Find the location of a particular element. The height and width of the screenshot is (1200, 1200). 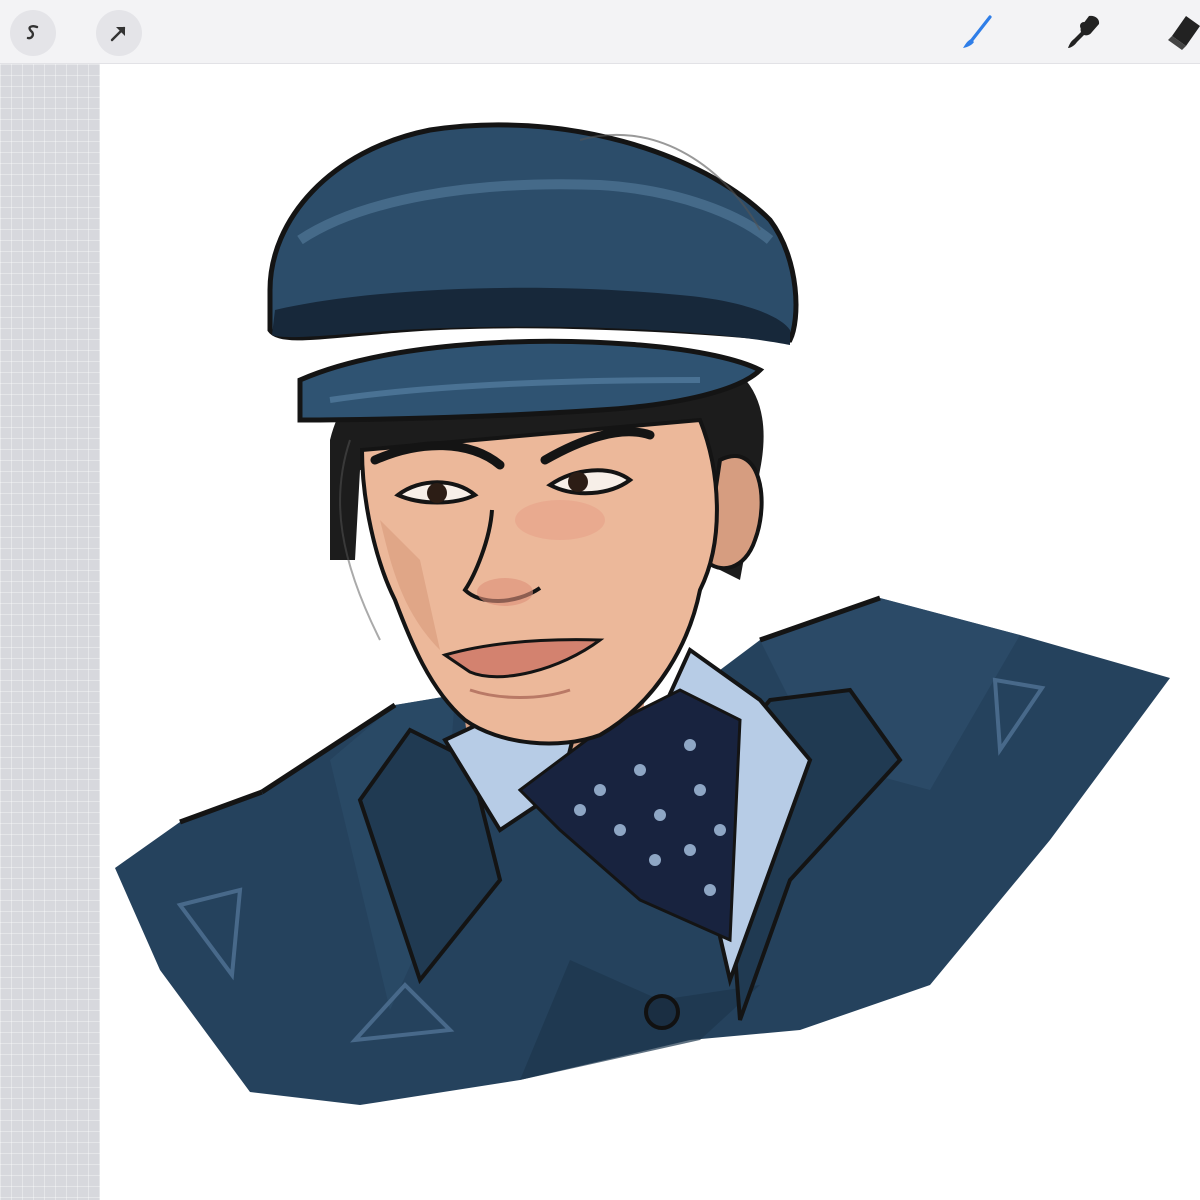

selection-button is located at coordinates (33, 33).